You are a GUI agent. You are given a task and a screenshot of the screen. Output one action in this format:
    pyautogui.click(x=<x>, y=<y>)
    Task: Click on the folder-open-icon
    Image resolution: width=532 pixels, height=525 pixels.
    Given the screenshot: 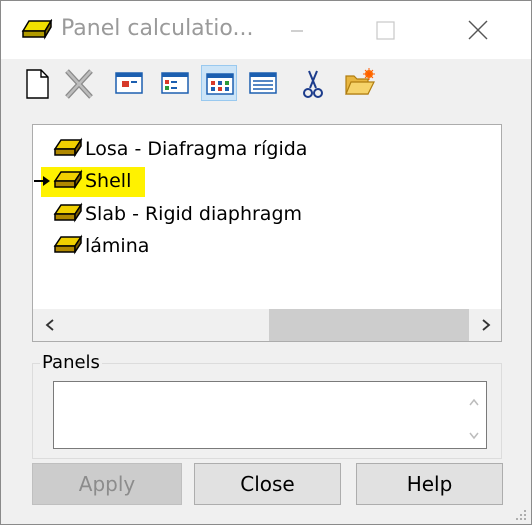 What is the action you would take?
    pyautogui.click(x=359, y=83)
    